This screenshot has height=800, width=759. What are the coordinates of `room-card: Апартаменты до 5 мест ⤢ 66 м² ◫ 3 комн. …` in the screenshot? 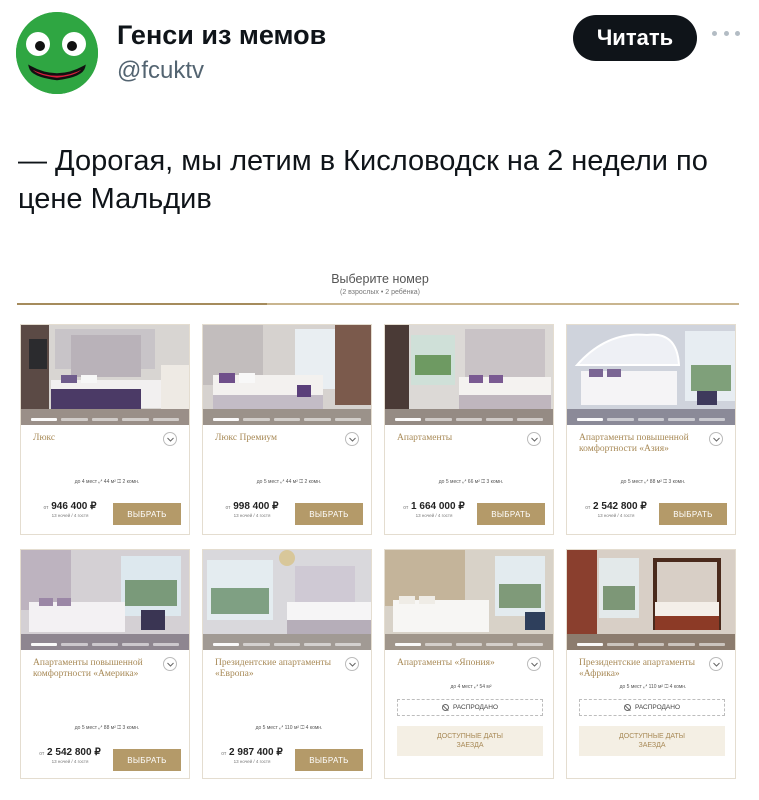 It's located at (469, 429).